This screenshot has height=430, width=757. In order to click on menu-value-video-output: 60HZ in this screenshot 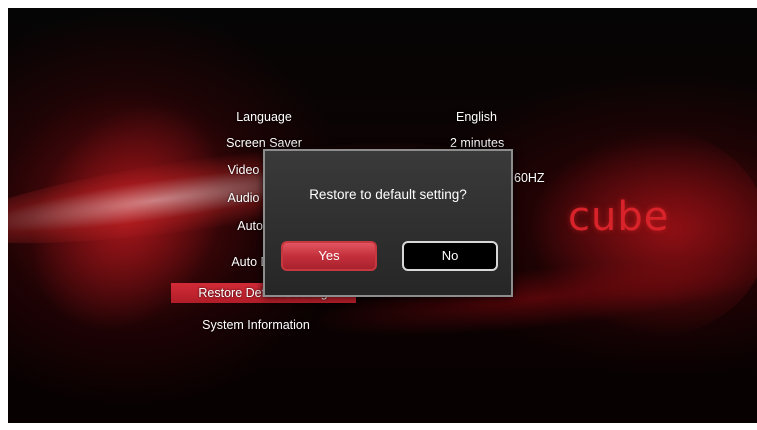, I will do `click(529, 178)`.